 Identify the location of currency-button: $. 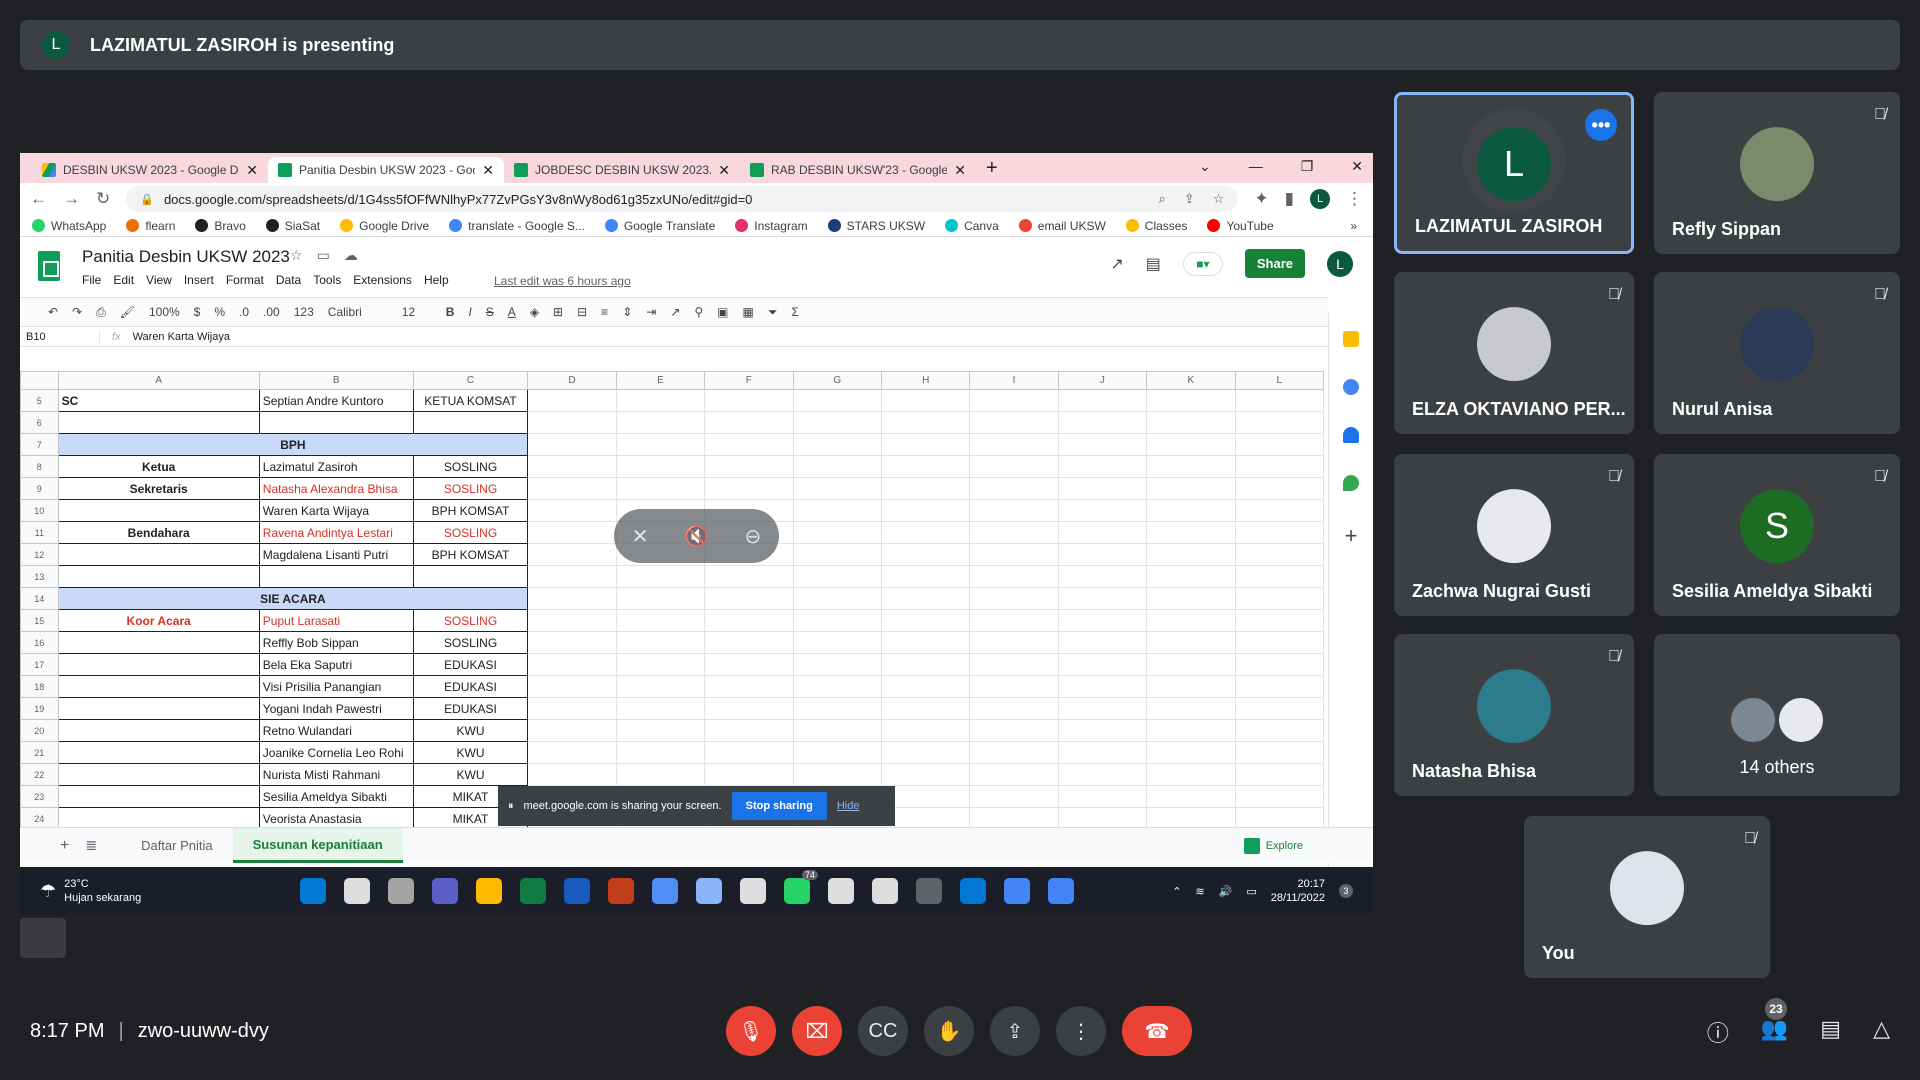
(197, 312).